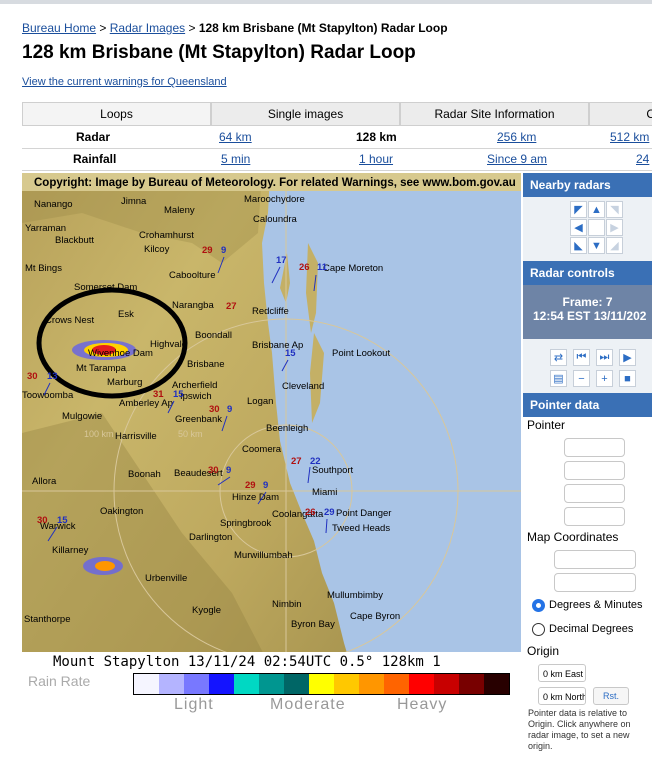  Describe the element at coordinates (70, 550) in the screenshot. I see `place-label: Killarney` at that location.